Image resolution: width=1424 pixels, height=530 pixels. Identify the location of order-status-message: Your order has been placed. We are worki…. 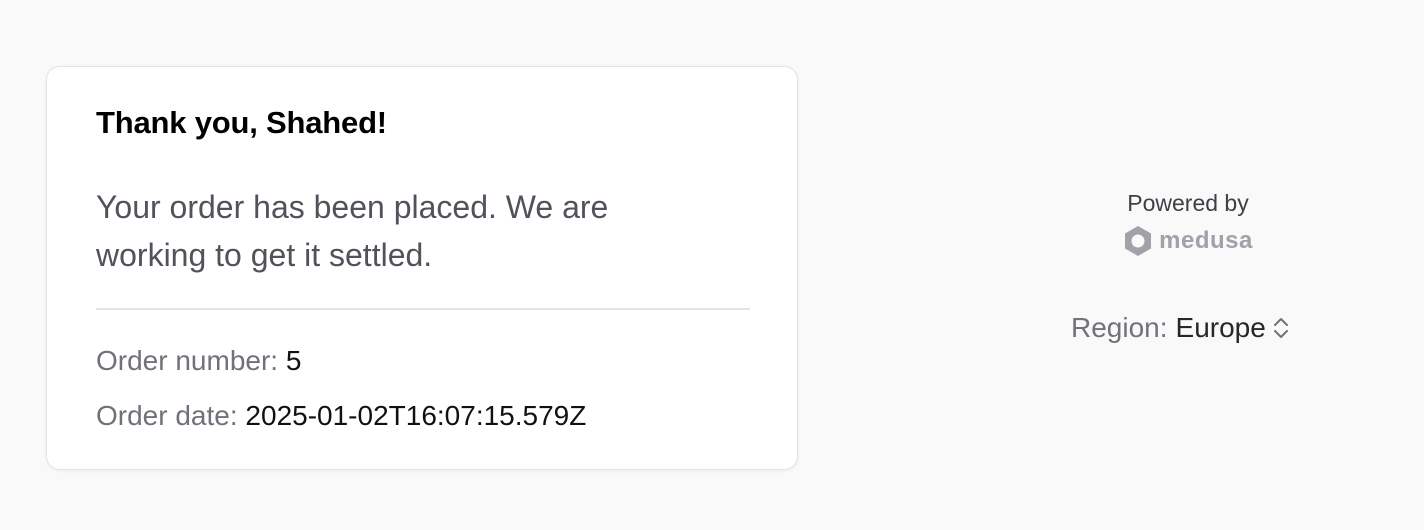
(352, 231).